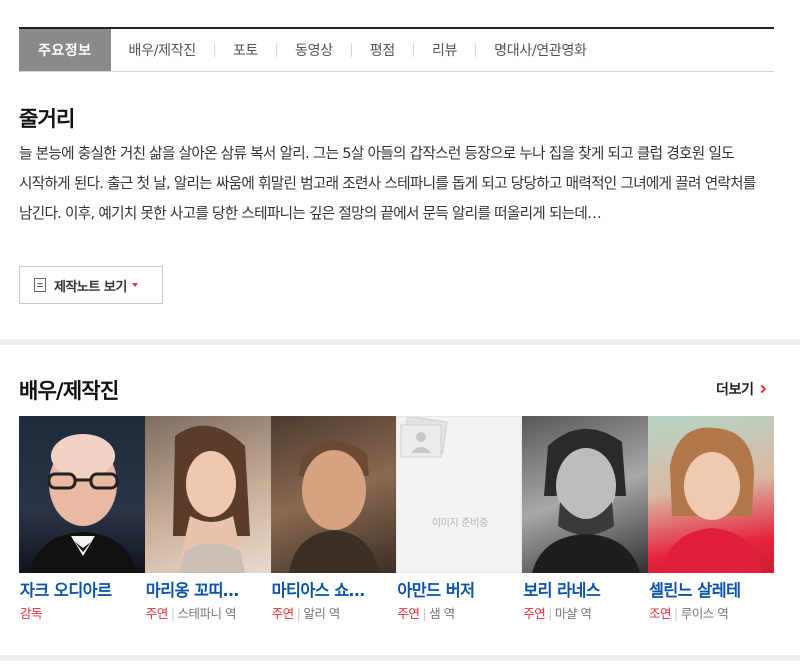  What do you see at coordinates (704, 613) in the screenshot?
I see `cast-character: 루이스 역` at bounding box center [704, 613].